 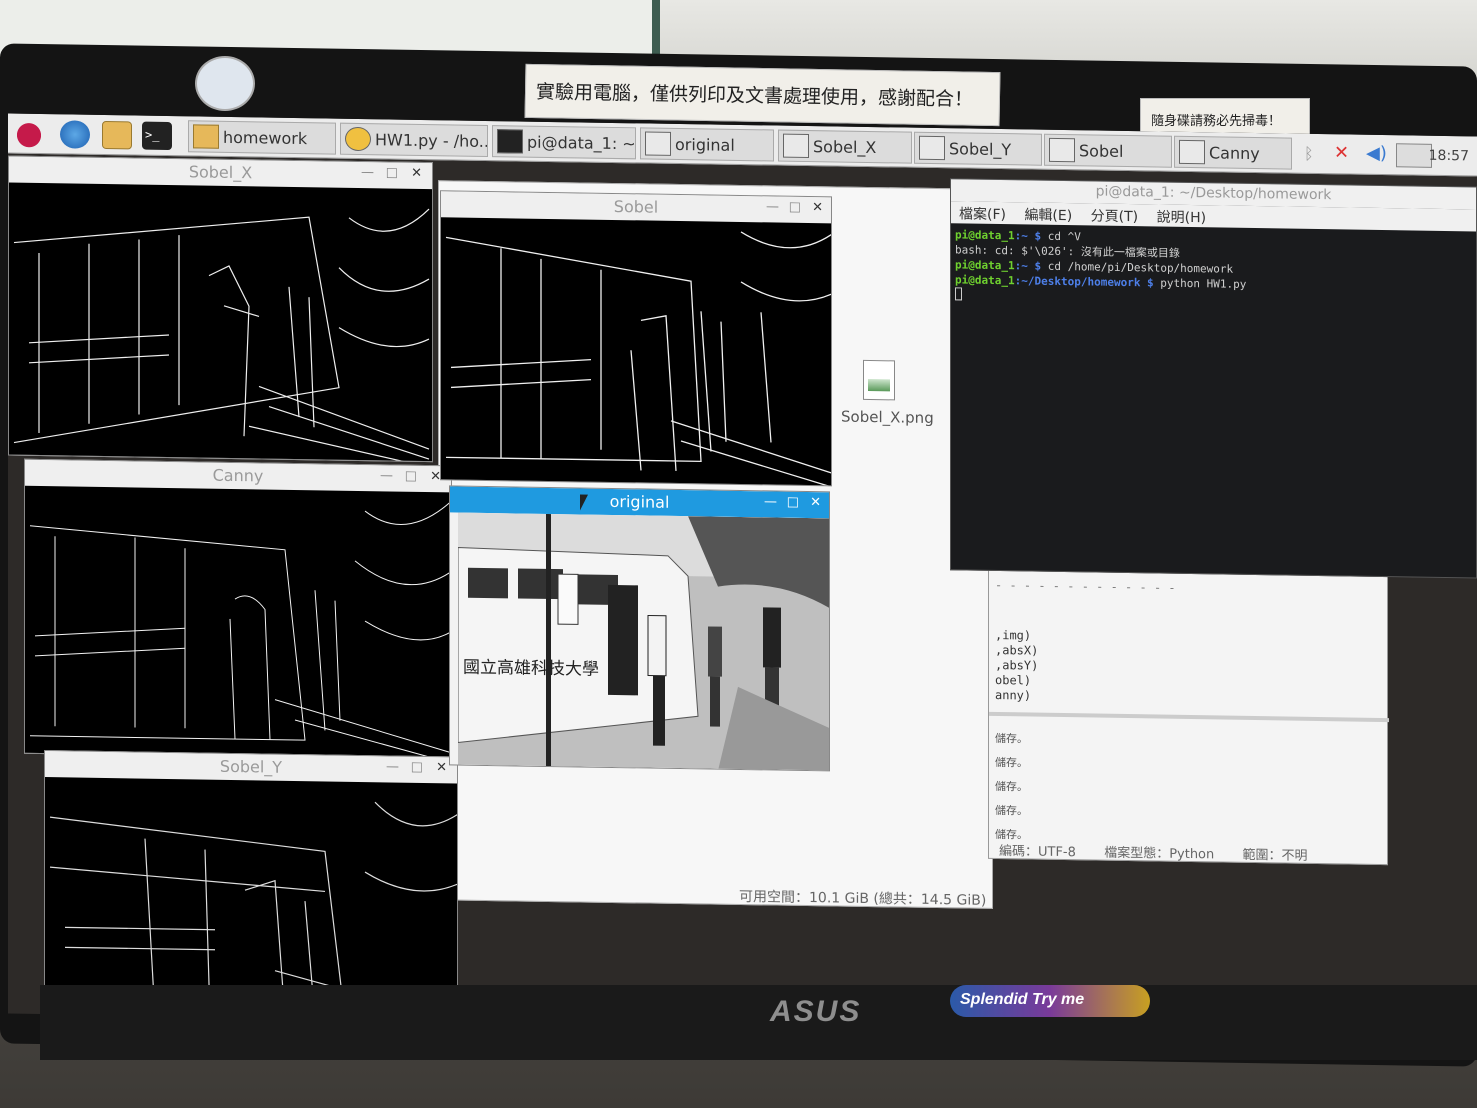 I want to click on taskbar-item-label: original, so click(x=705, y=144).